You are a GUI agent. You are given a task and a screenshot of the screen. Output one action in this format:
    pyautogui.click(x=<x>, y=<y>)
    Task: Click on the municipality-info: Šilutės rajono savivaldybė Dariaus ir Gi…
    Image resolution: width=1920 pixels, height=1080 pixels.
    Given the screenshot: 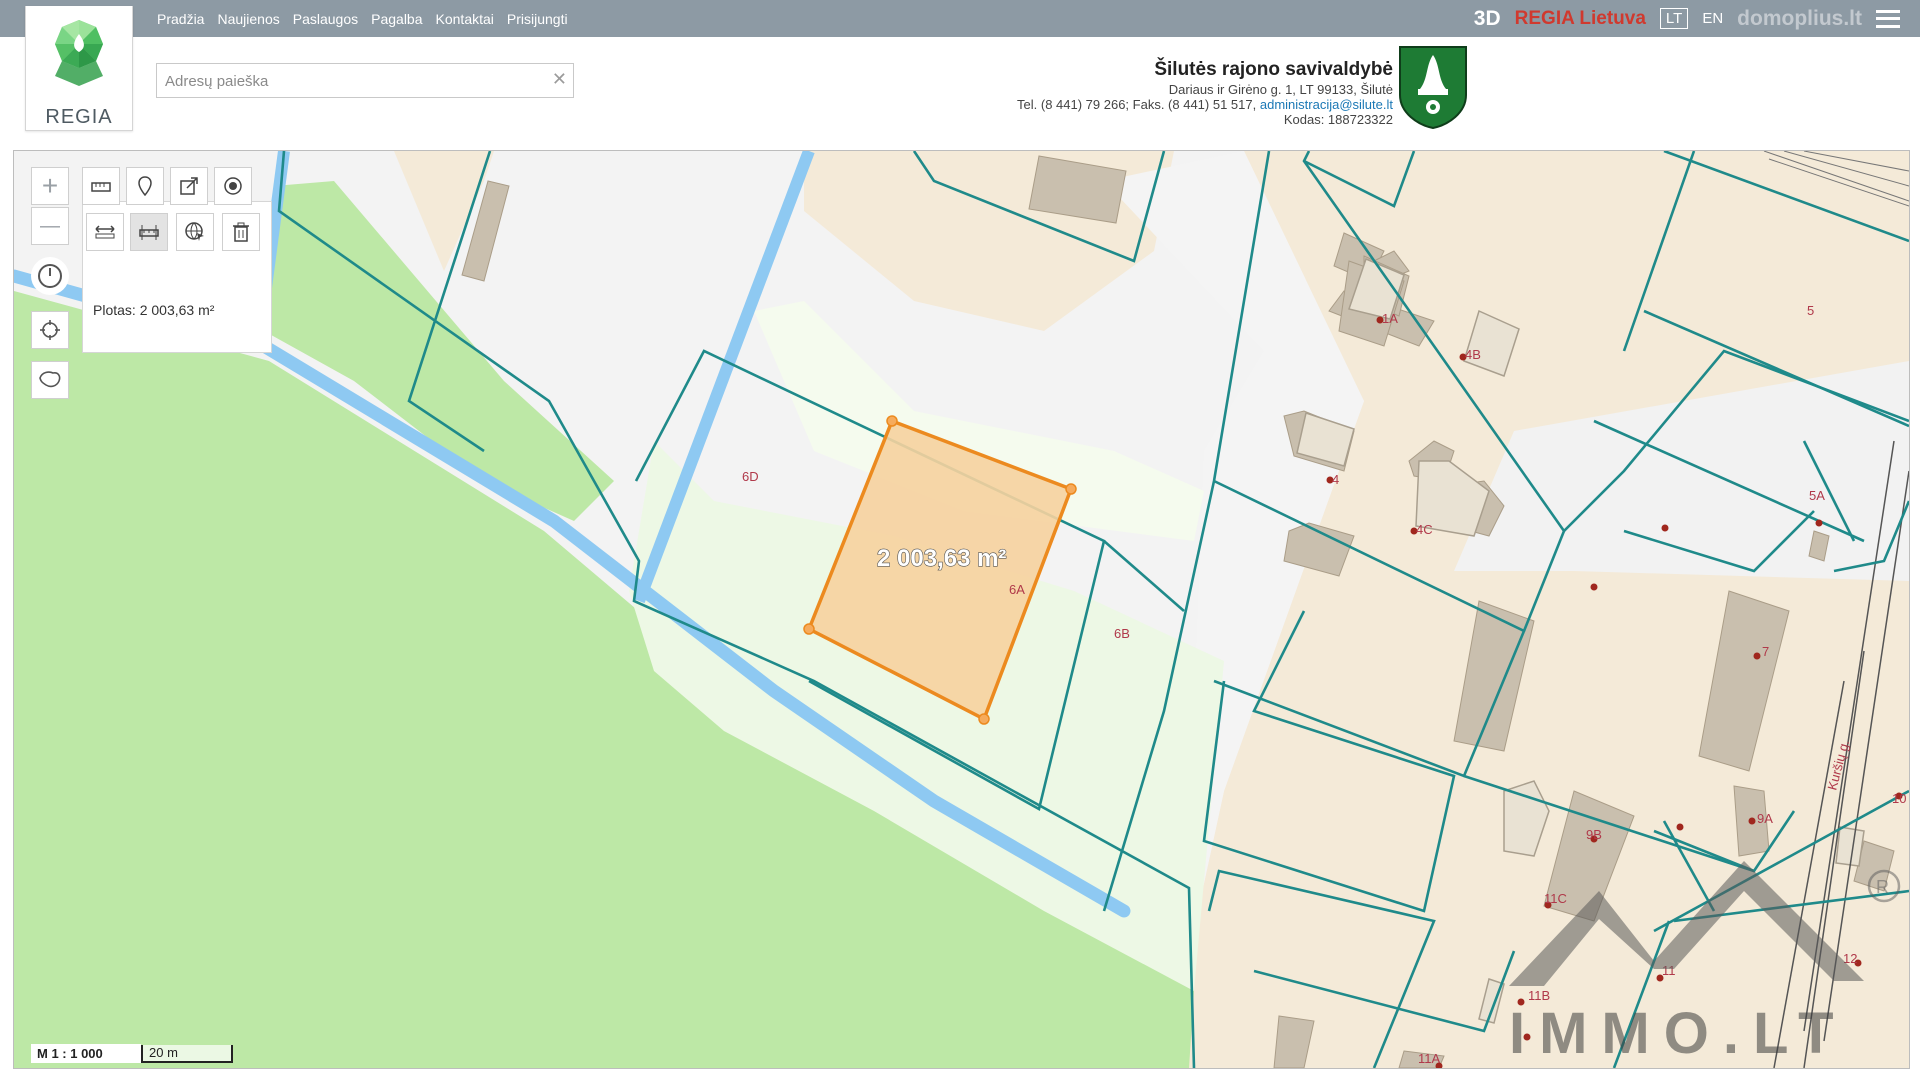 What is the action you would take?
    pyautogui.click(x=1205, y=92)
    